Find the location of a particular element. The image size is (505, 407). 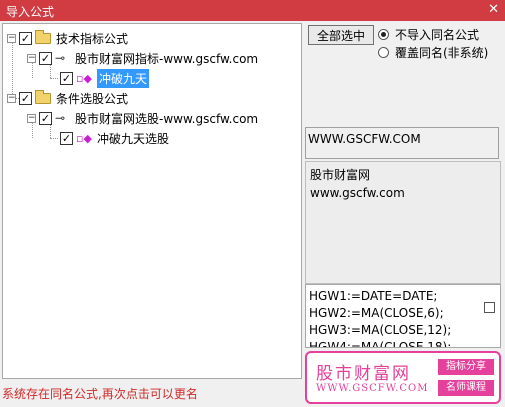

tree-node-label: 冲破九天选股 is located at coordinates (133, 138).